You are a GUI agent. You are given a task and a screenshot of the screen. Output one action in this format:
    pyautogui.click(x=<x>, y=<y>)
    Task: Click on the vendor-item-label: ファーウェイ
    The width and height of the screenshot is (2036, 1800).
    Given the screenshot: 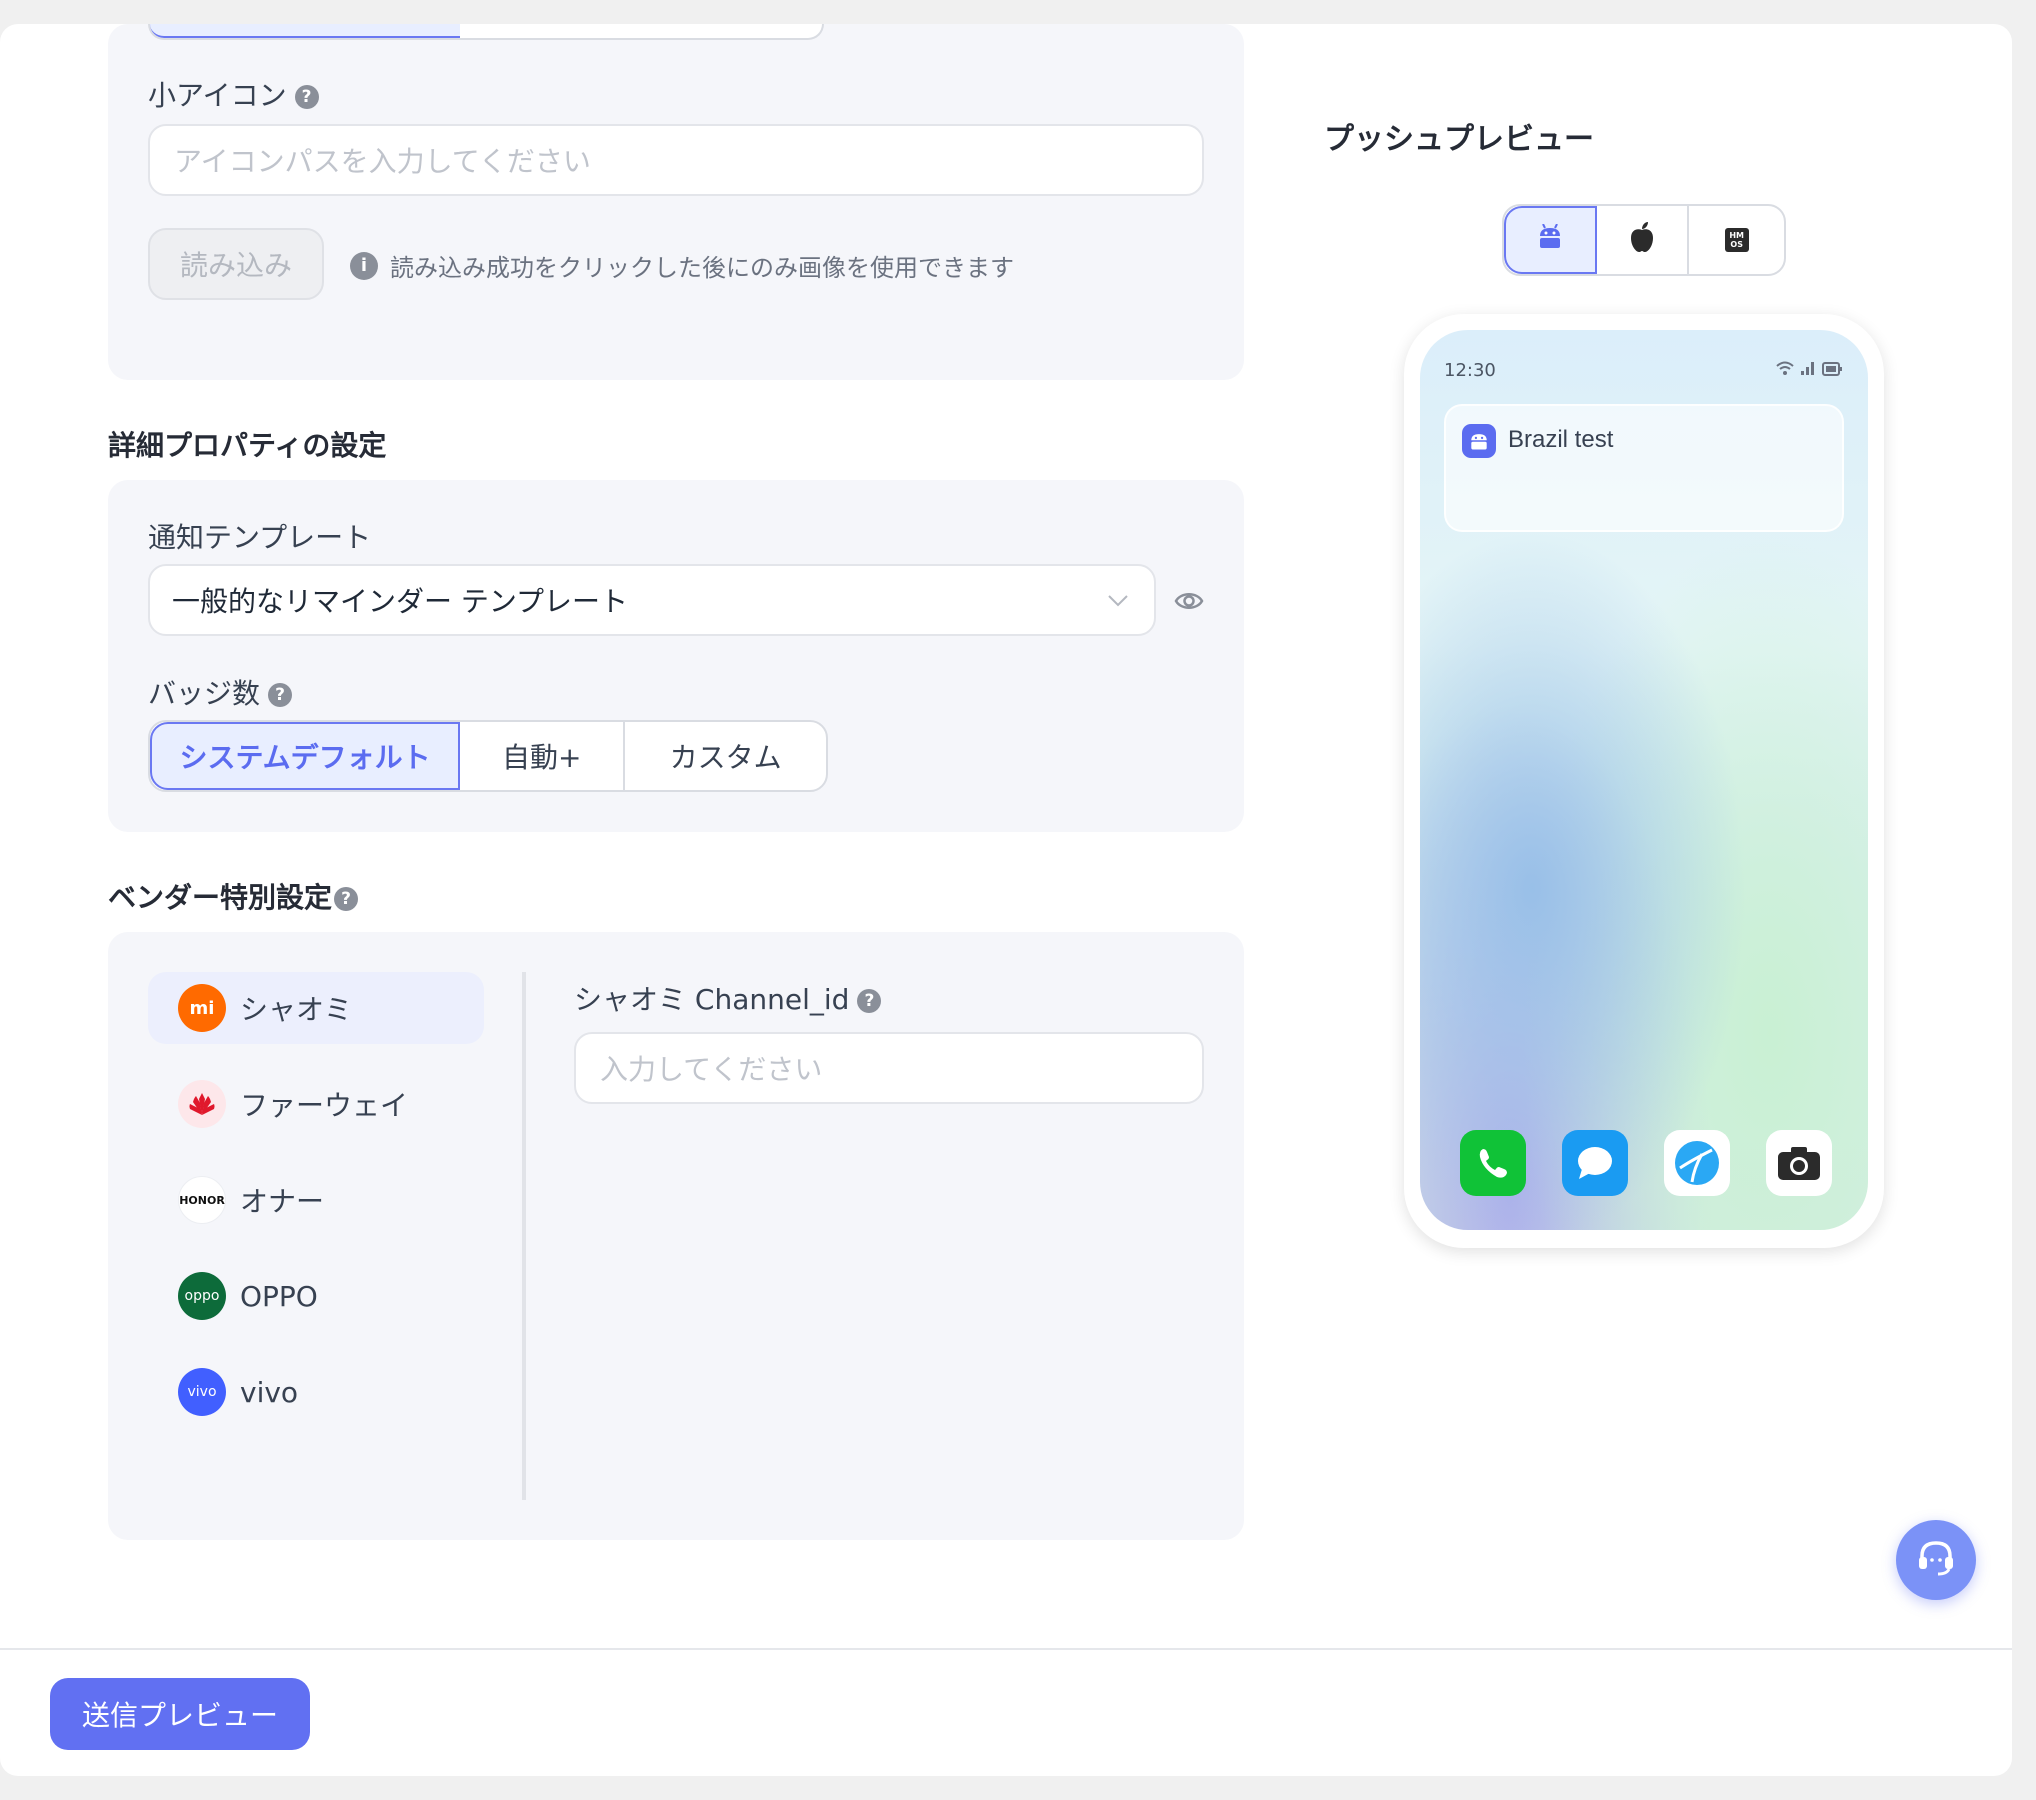 What is the action you would take?
    pyautogui.click(x=324, y=1105)
    